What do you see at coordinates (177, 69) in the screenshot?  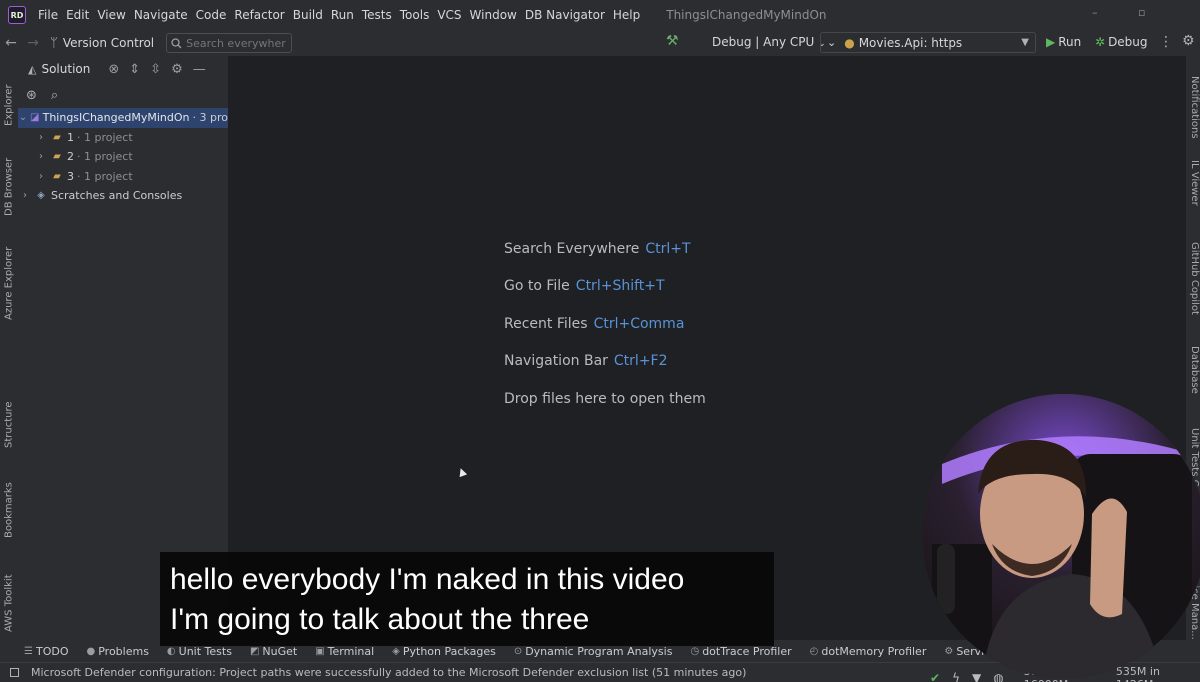 I see `options-gear-icon: ⚙` at bounding box center [177, 69].